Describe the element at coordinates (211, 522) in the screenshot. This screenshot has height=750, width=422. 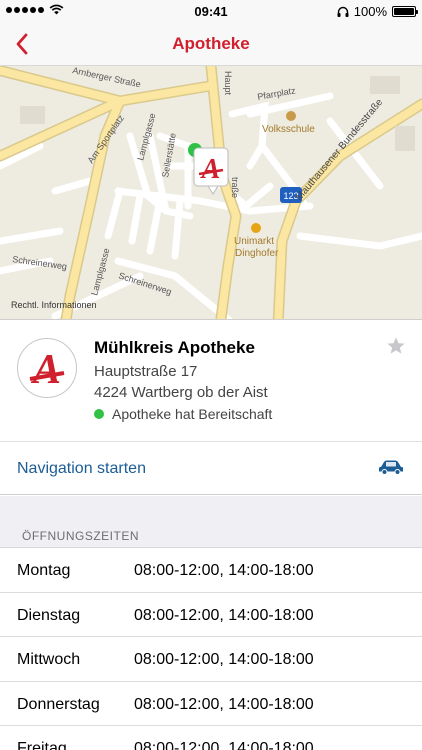
I see `opening-hours-header: ÖFFNUNGSZEITEN` at that location.